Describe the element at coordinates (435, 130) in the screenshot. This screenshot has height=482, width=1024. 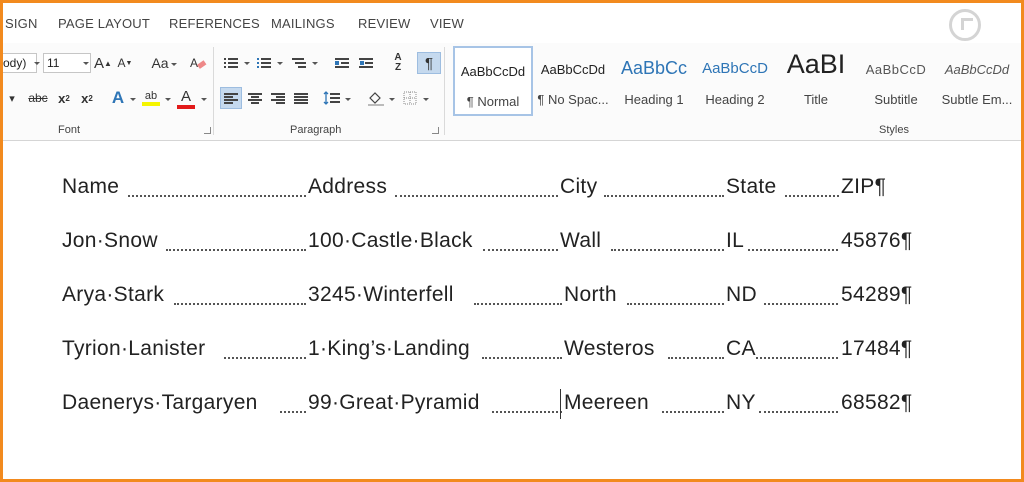
I see `paragraph-dialog-launcher-icon` at that location.